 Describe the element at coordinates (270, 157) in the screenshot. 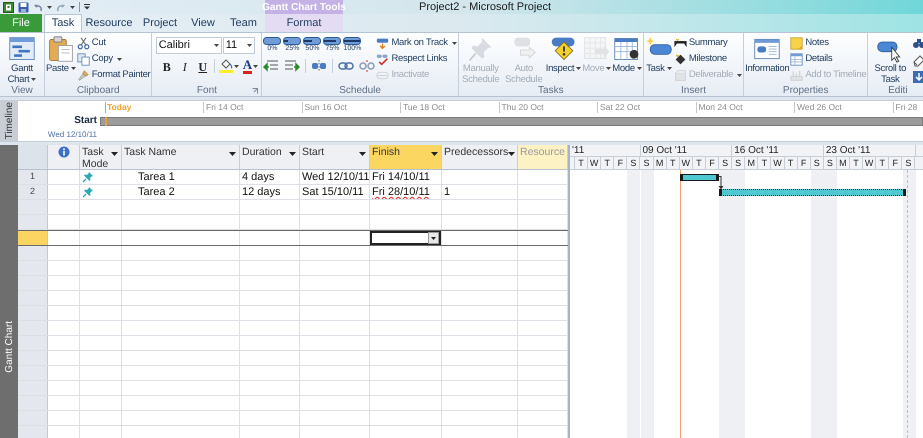

I see `column-header: Duration` at that location.